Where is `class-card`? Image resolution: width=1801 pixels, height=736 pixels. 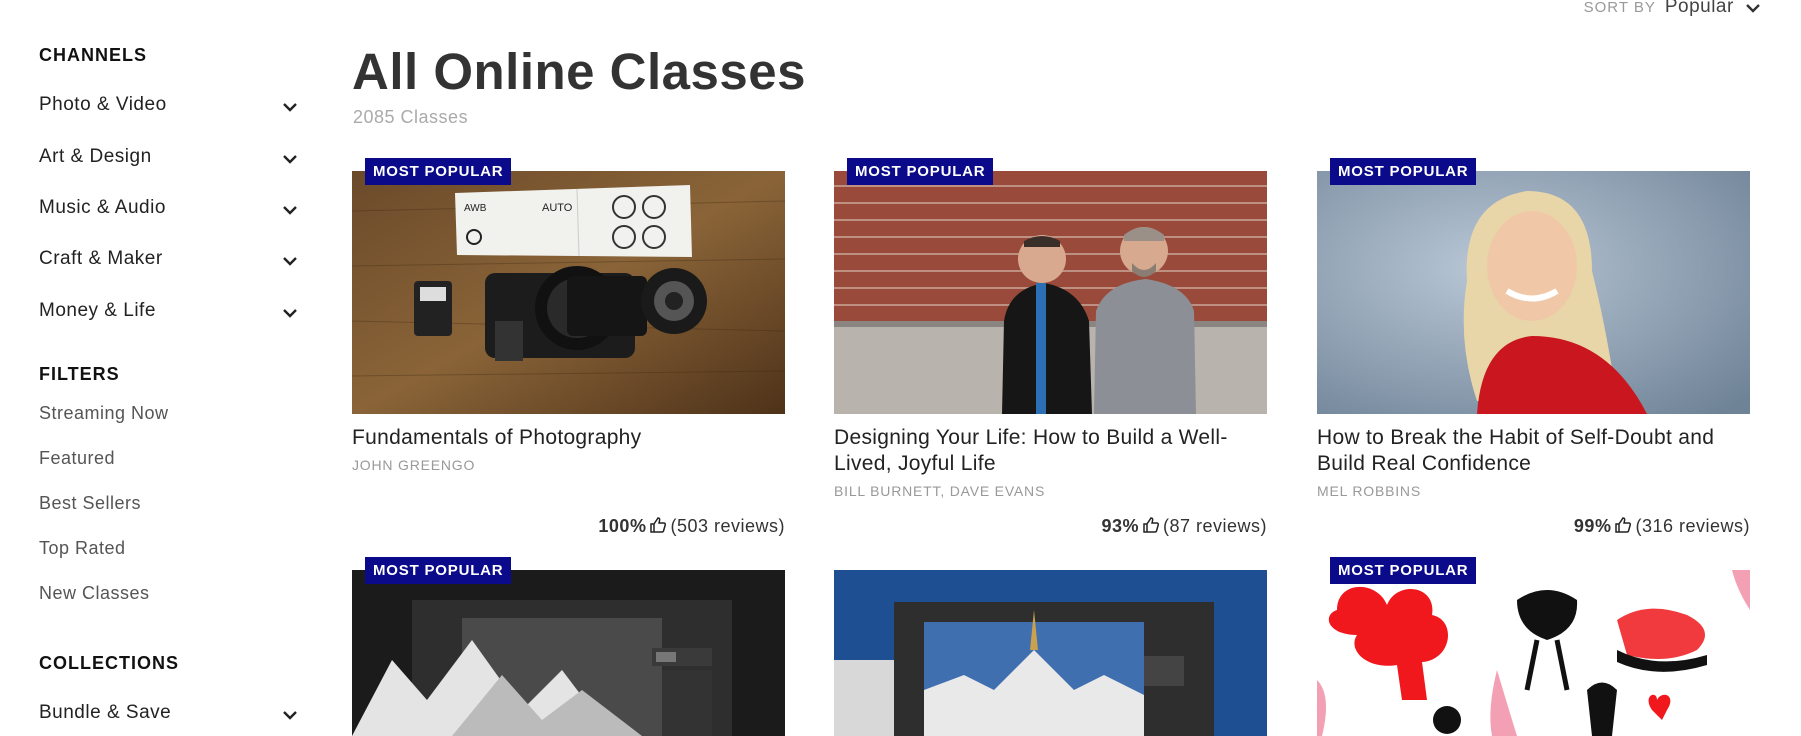
class-card is located at coordinates (1050, 653).